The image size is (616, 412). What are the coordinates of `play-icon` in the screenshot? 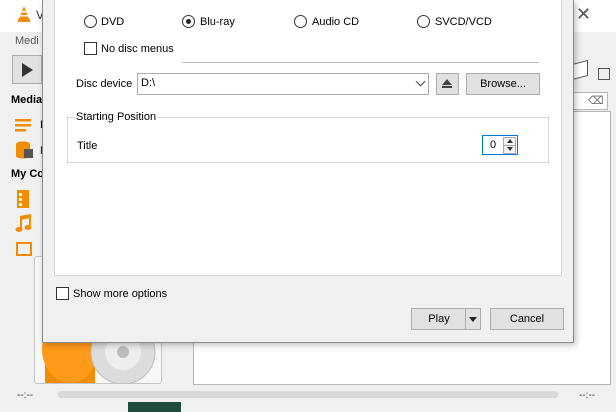 It's located at (27, 70).